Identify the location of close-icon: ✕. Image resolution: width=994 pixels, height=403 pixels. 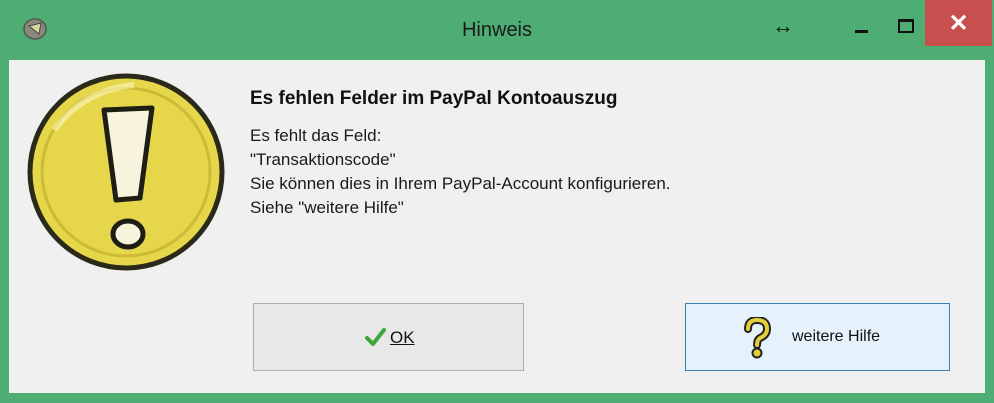
(958, 23).